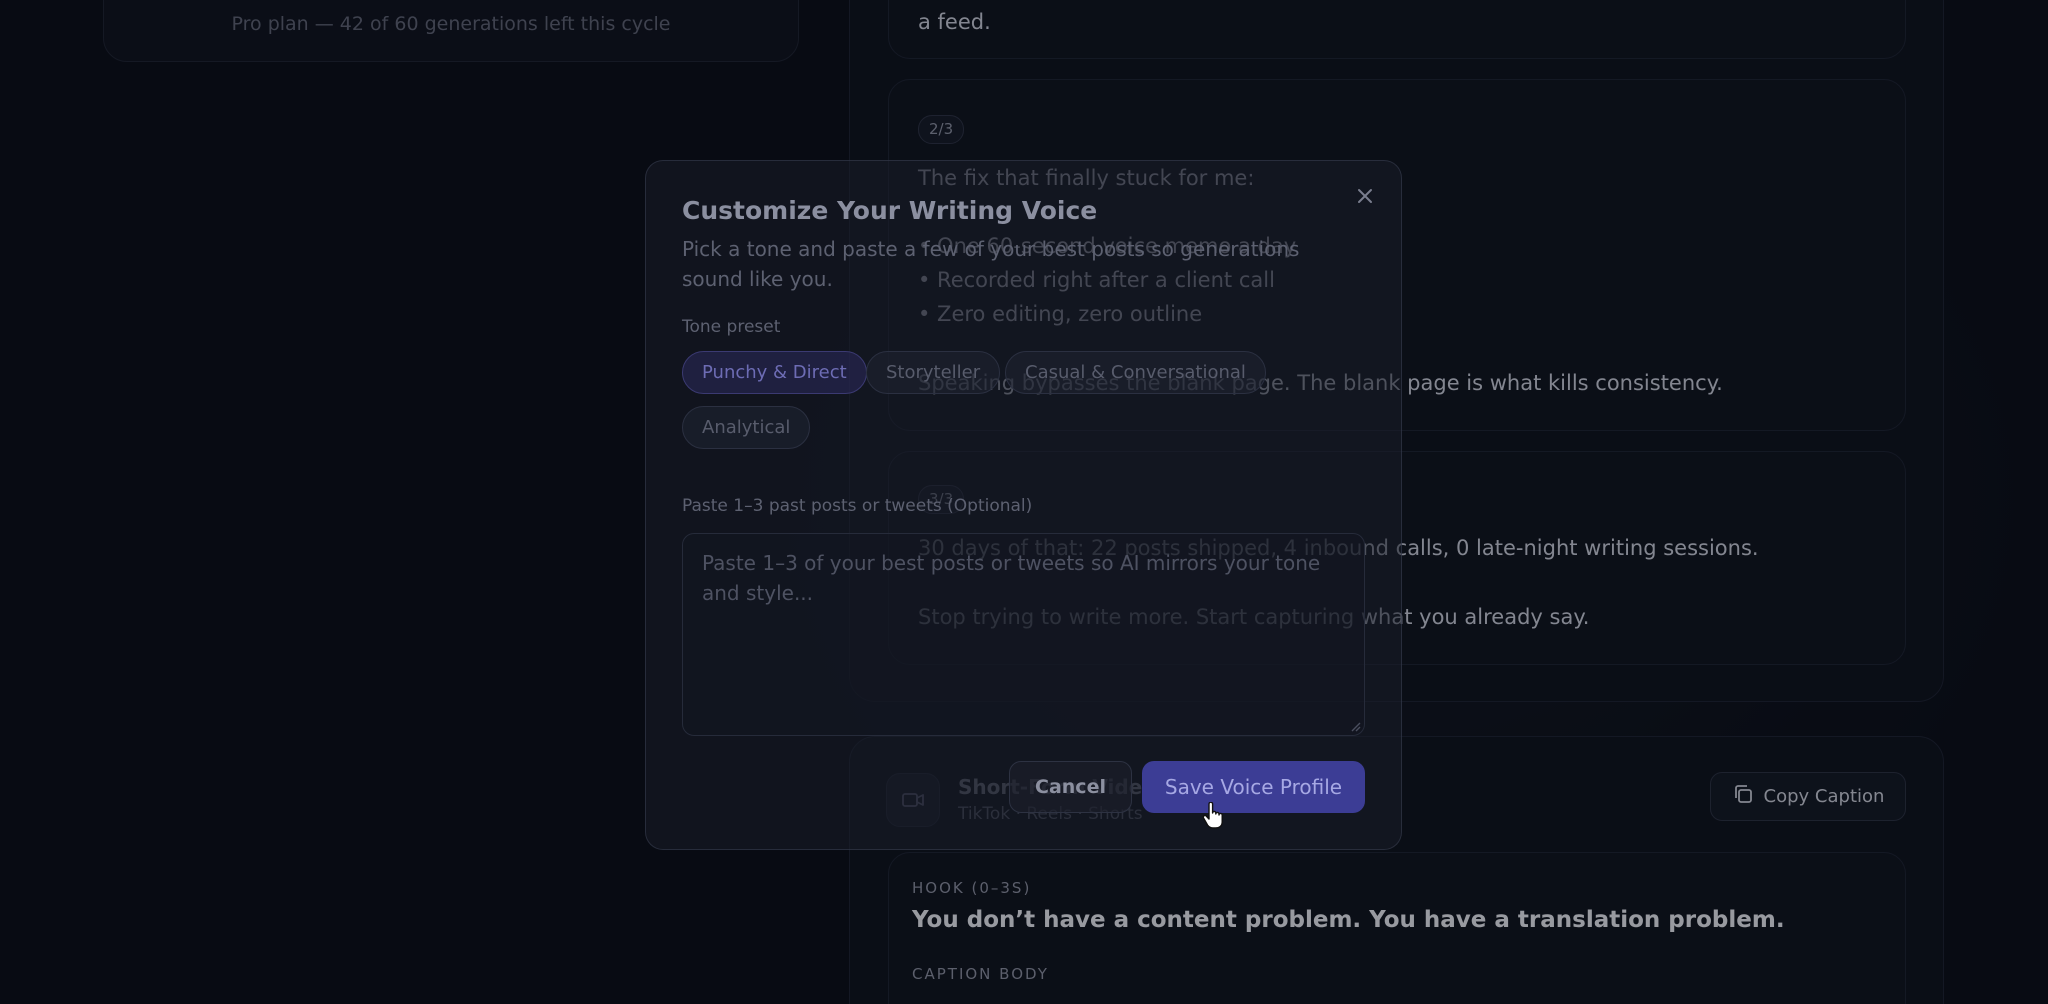  I want to click on resize-grip-icon, so click(1355, 726).